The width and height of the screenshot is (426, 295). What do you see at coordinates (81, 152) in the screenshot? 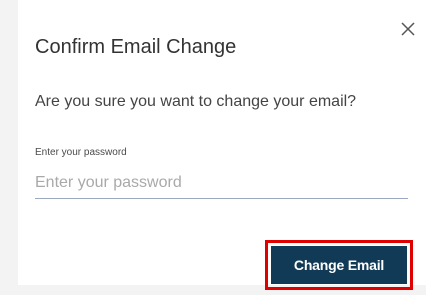
I see `password-field-label: Enter your password` at bounding box center [81, 152].